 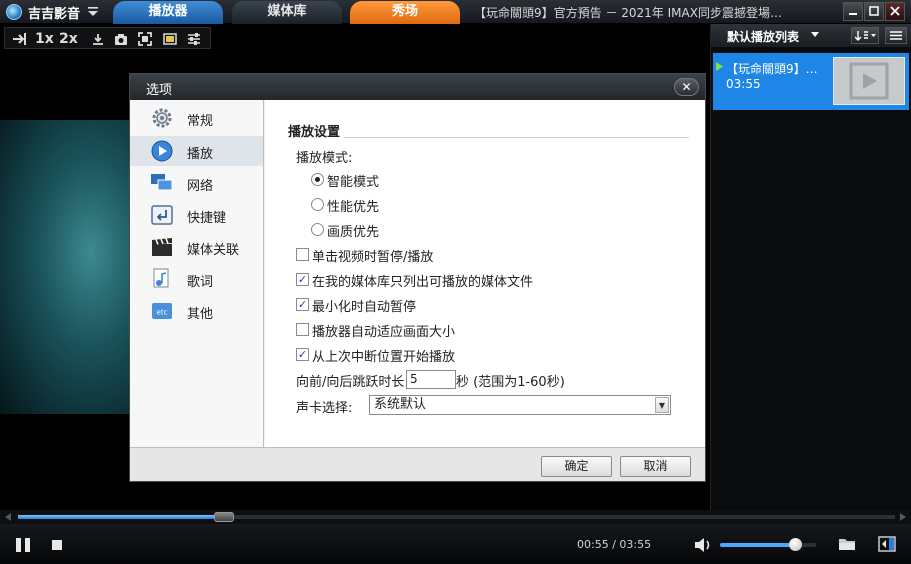 I want to click on sidebar-item-general: 常规, so click(x=196, y=118).